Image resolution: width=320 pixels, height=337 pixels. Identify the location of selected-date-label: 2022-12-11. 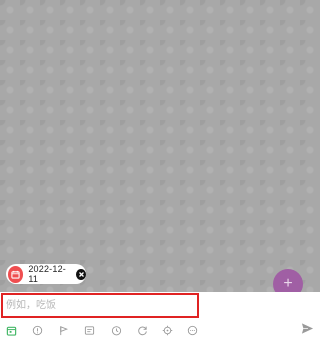
(47, 274).